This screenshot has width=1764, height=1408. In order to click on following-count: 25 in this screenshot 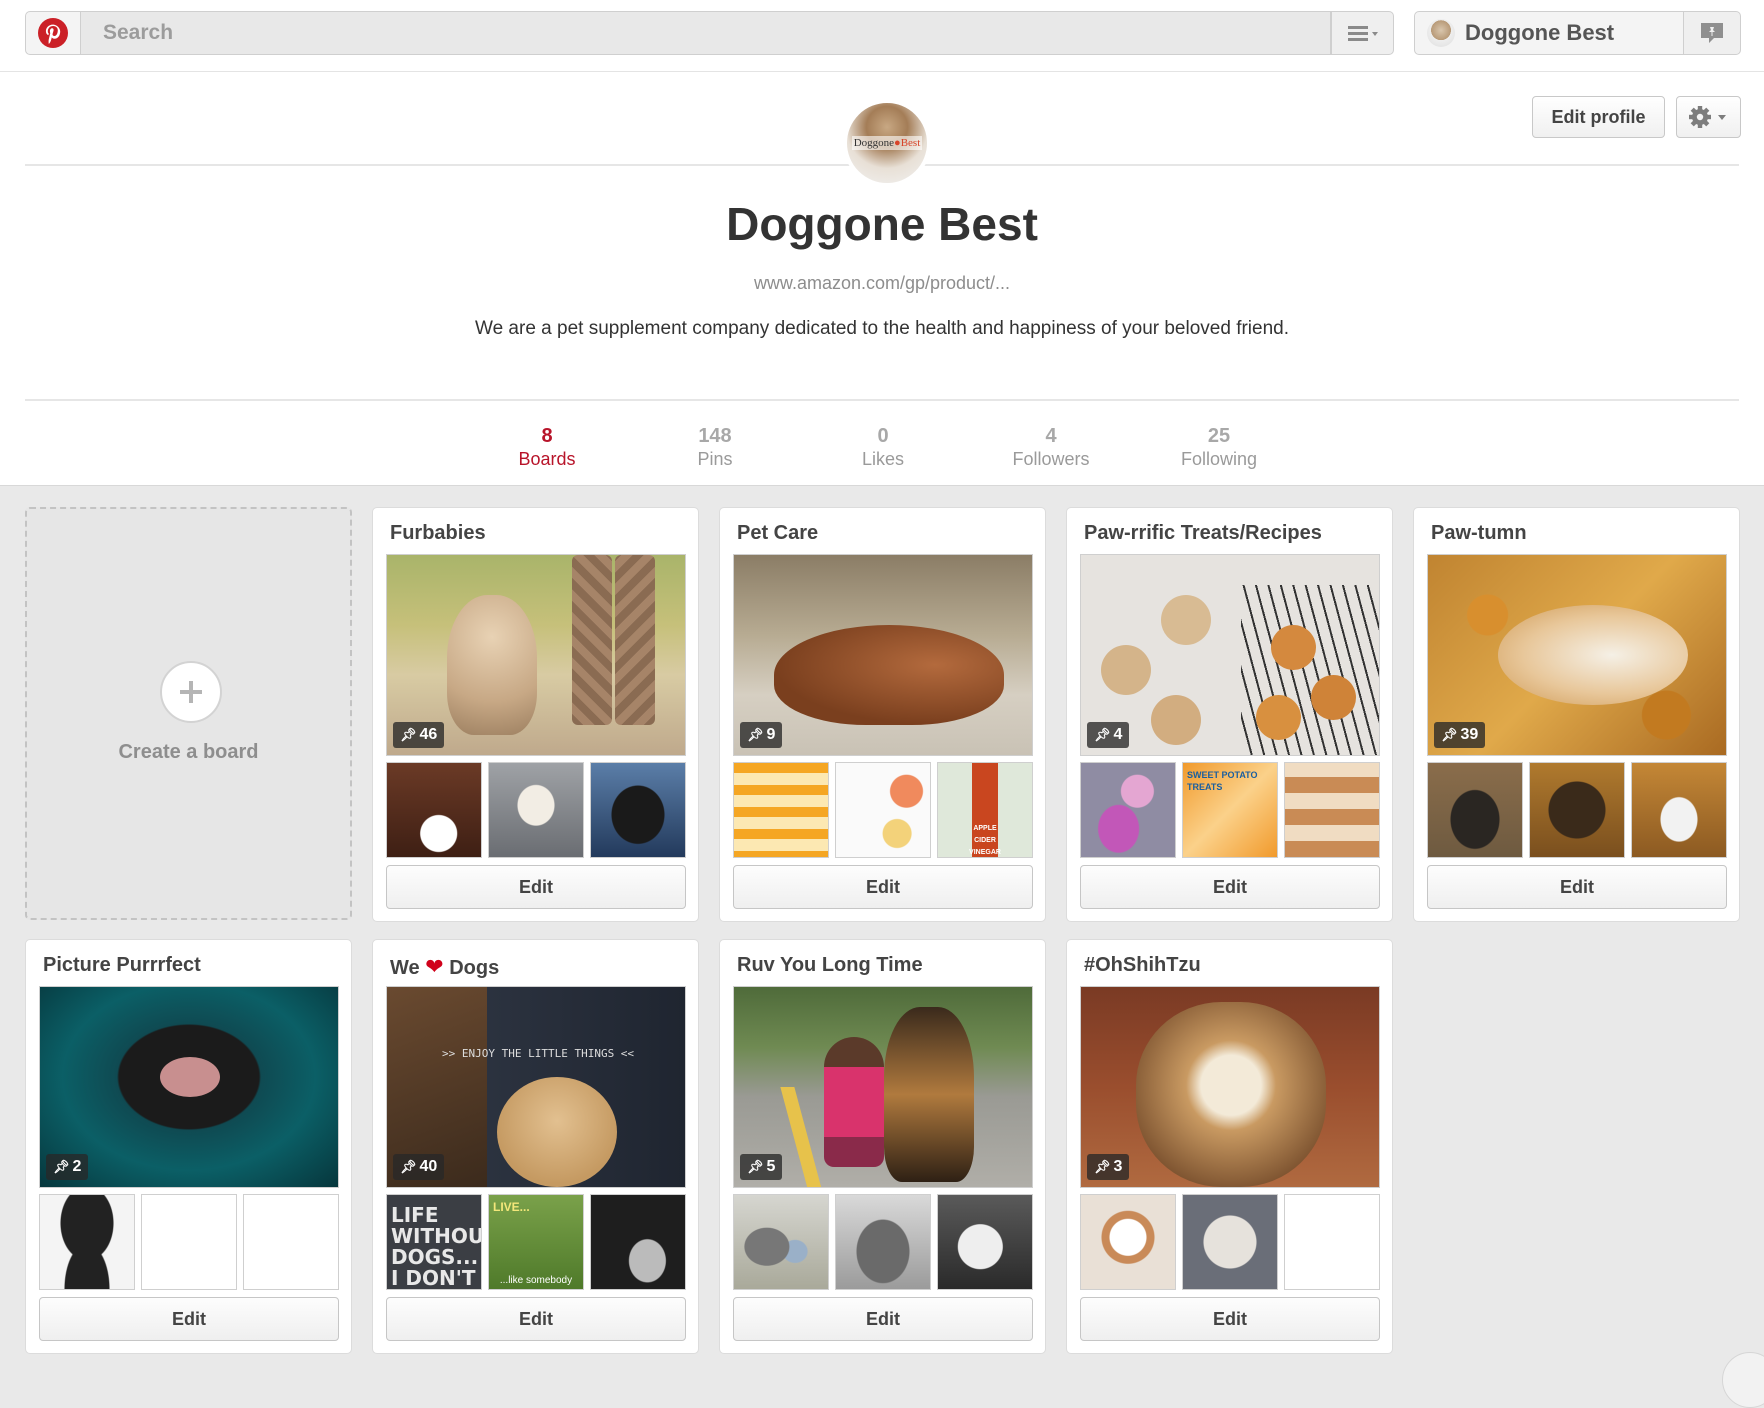, I will do `click(1219, 436)`.